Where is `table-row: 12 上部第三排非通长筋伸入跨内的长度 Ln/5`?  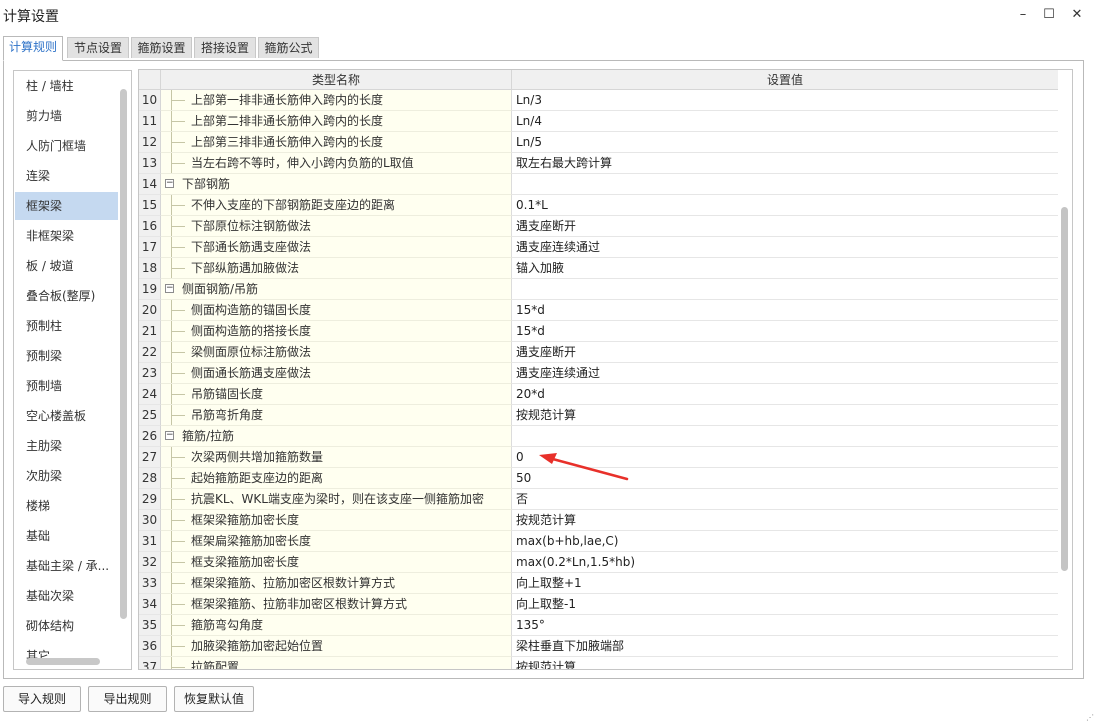 table-row: 12 上部第三排非通长筋伸入跨内的长度 Ln/5 is located at coordinates (599, 142).